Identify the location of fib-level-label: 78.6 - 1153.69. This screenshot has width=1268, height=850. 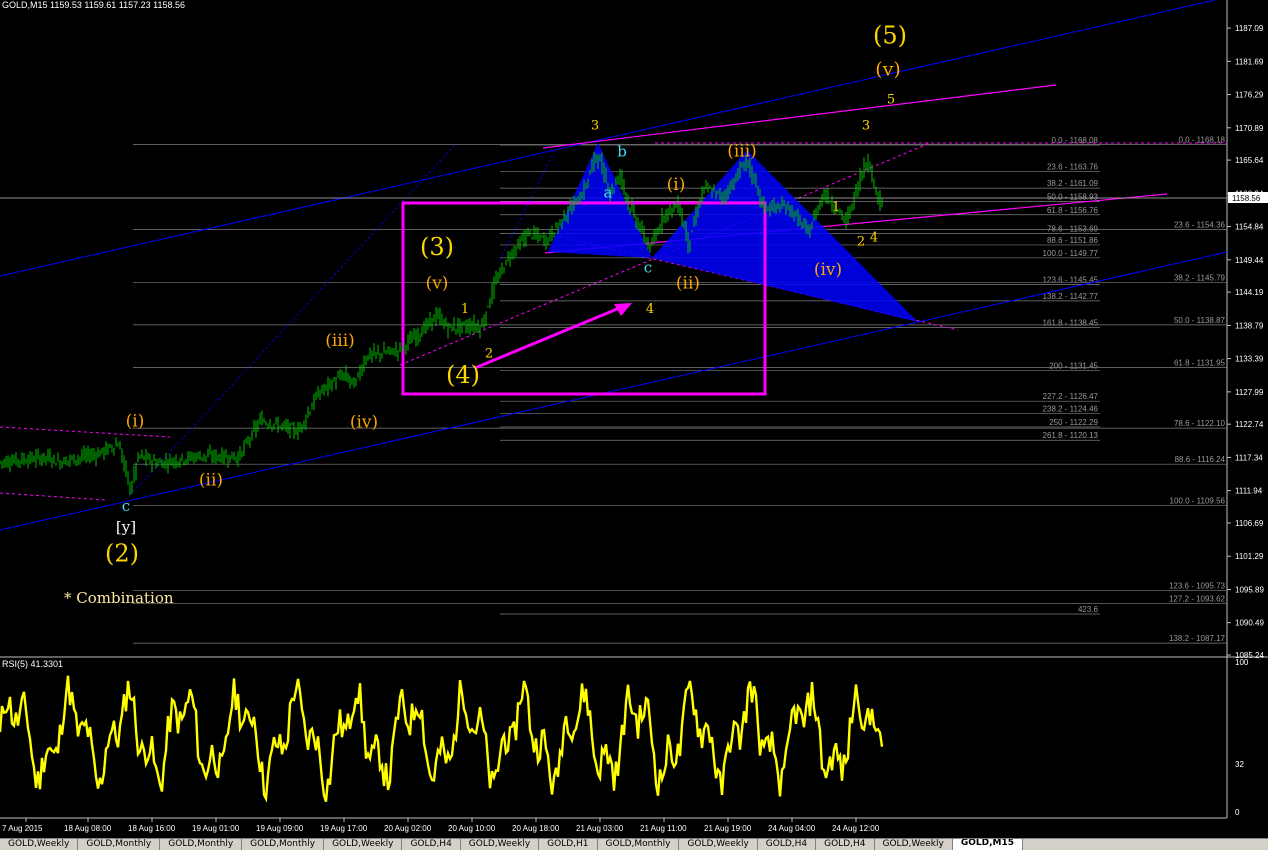
(1073, 229).